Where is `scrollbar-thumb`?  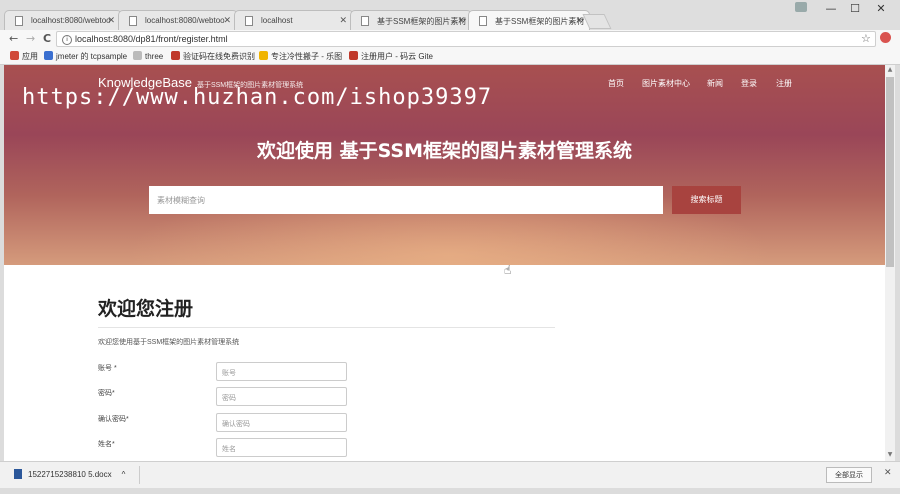
scrollbar-thumb is located at coordinates (890, 172).